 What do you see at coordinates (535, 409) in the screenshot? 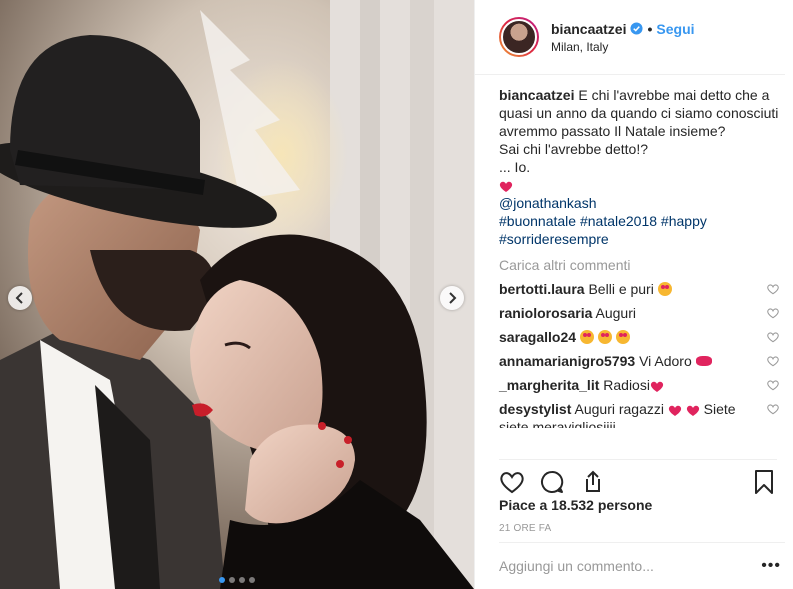
I see `comment-username: desystylist` at bounding box center [535, 409].